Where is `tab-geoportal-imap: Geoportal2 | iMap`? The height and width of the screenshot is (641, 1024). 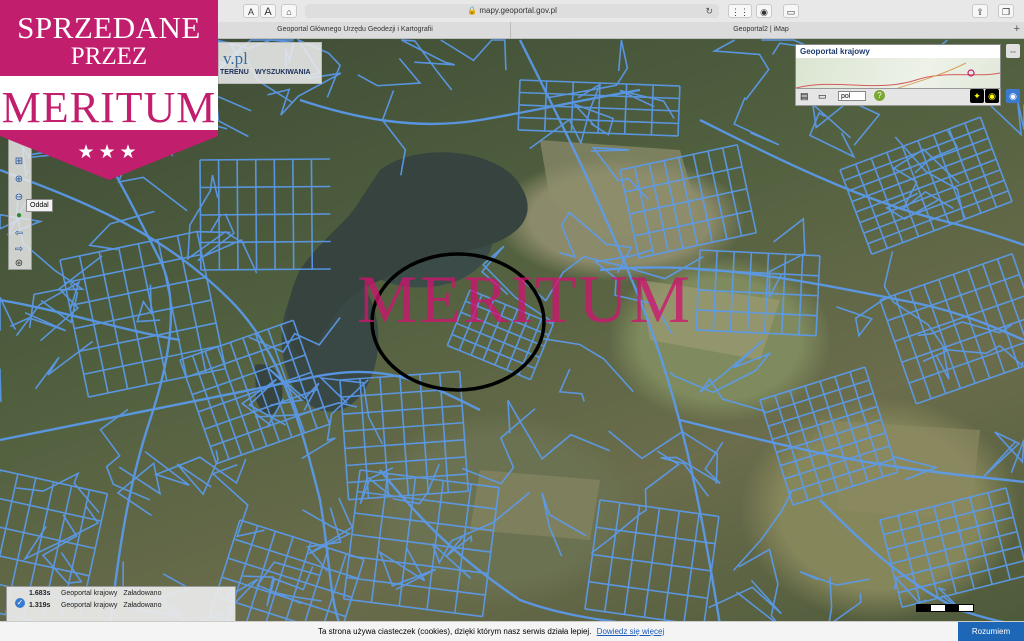
tab-geoportal-imap: Geoportal2 | iMap is located at coordinates (760, 30).